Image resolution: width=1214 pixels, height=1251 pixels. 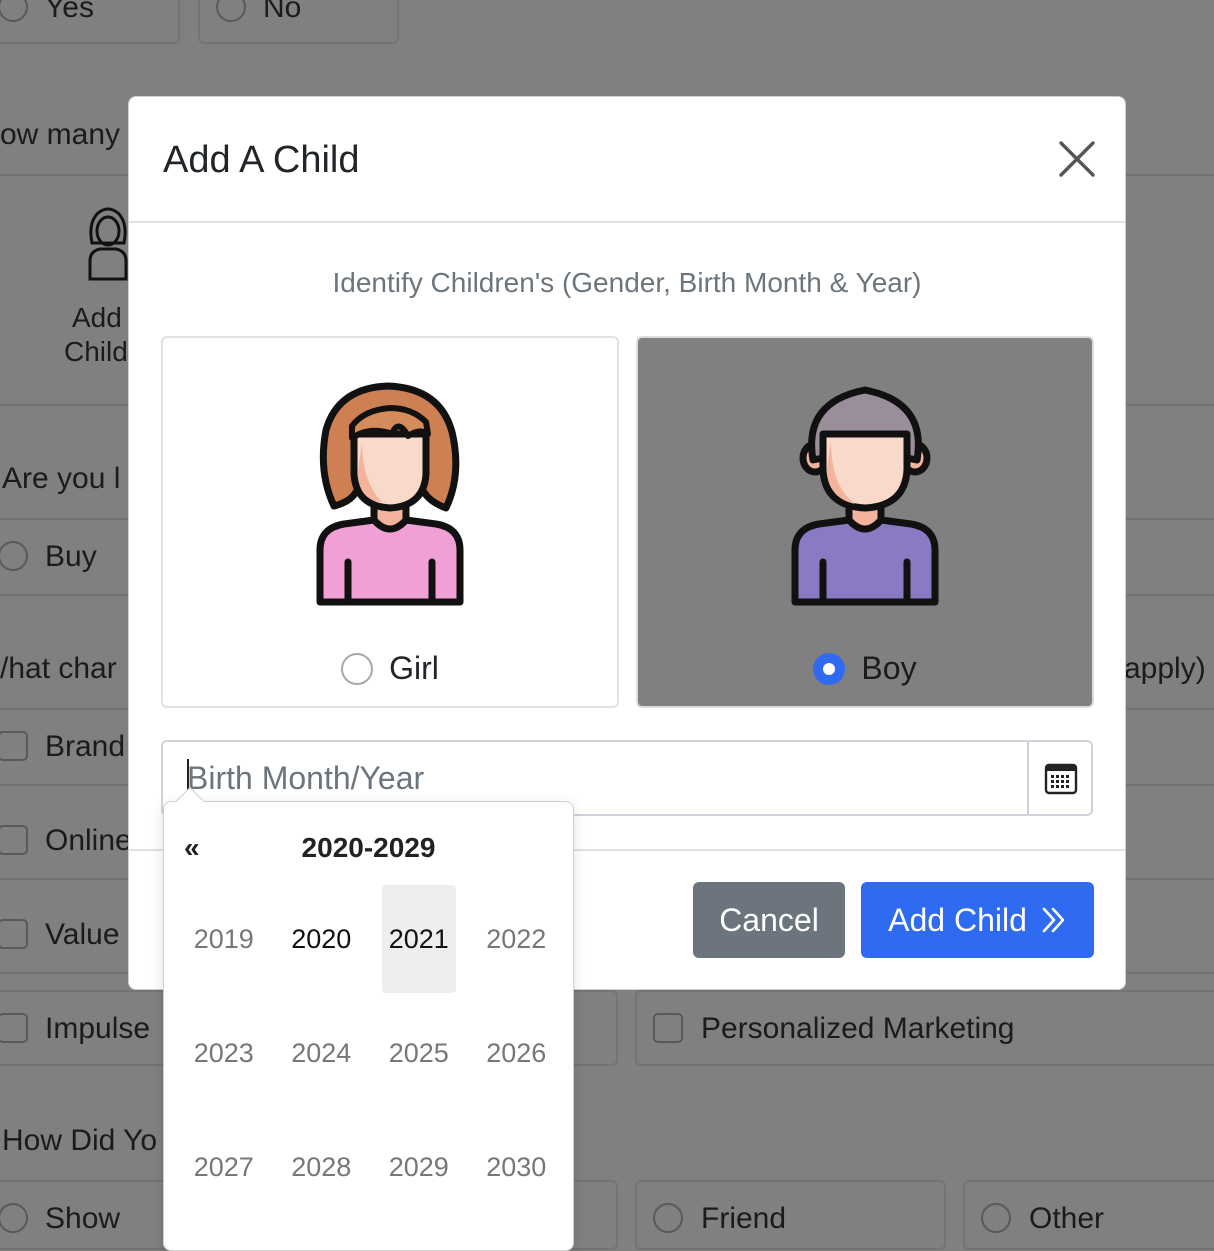 I want to click on bg-check-online: Online, so click(x=88, y=840).